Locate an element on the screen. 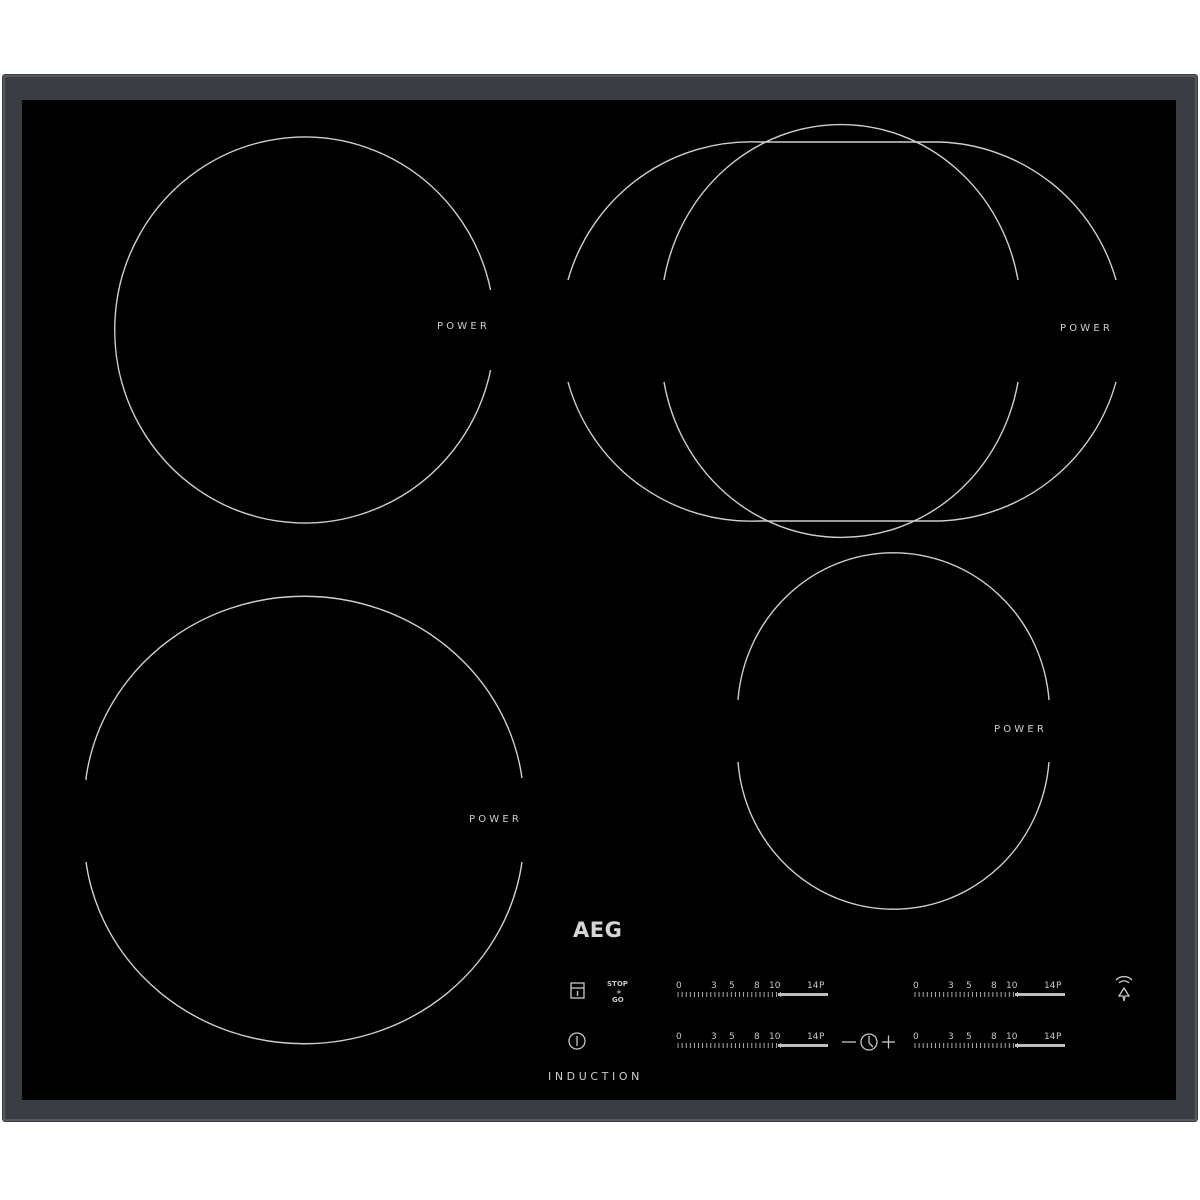 This screenshot has width=1200, height=1200. zone-front-right-label: POWER is located at coordinates (1020, 729).